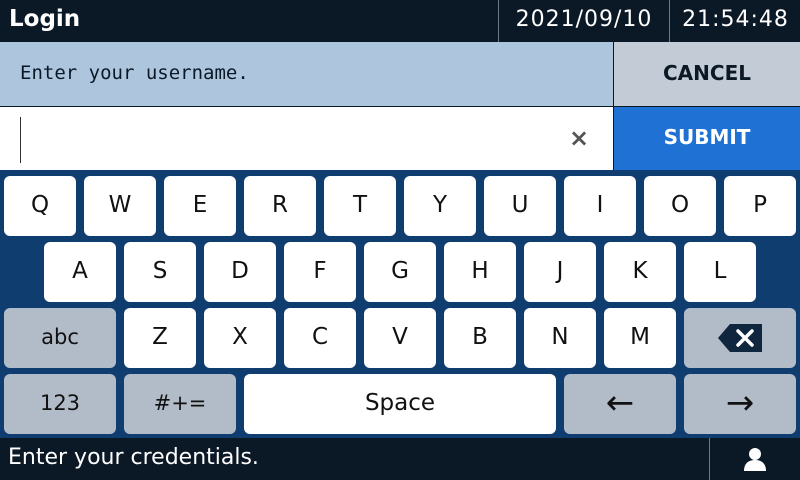 This screenshot has height=480, width=800. I want to click on backspace-button, so click(740, 338).